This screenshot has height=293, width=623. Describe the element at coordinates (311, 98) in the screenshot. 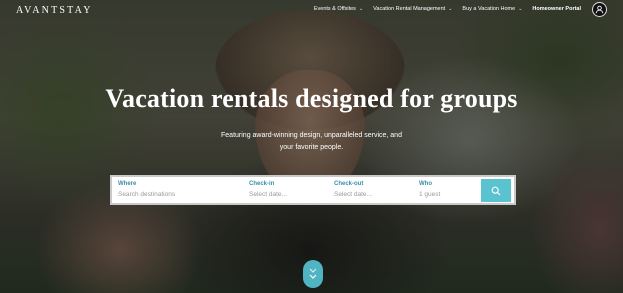

I see `hero-headline: Vacation rentals designed for groups` at that location.